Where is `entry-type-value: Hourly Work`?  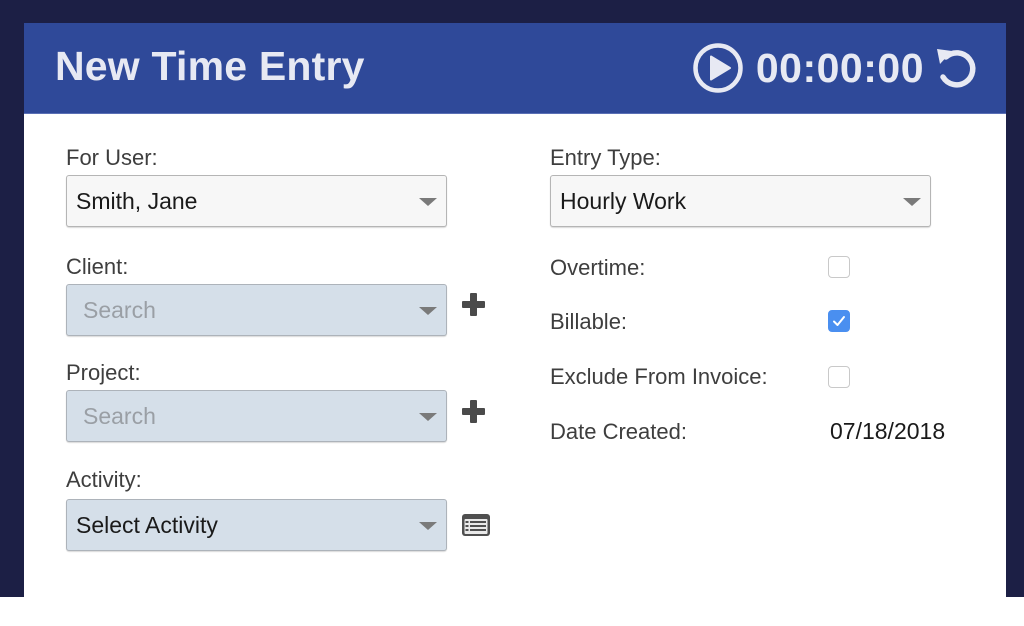 entry-type-value: Hourly Work is located at coordinates (623, 200).